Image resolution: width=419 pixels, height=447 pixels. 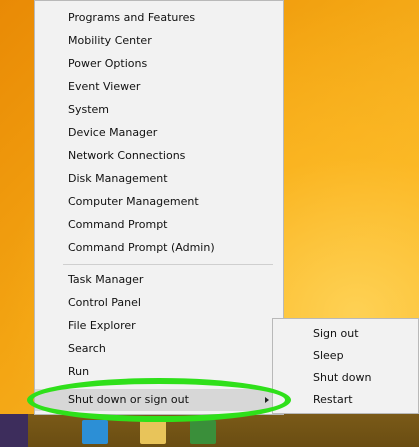 I want to click on menu-separator, so click(x=168, y=264).